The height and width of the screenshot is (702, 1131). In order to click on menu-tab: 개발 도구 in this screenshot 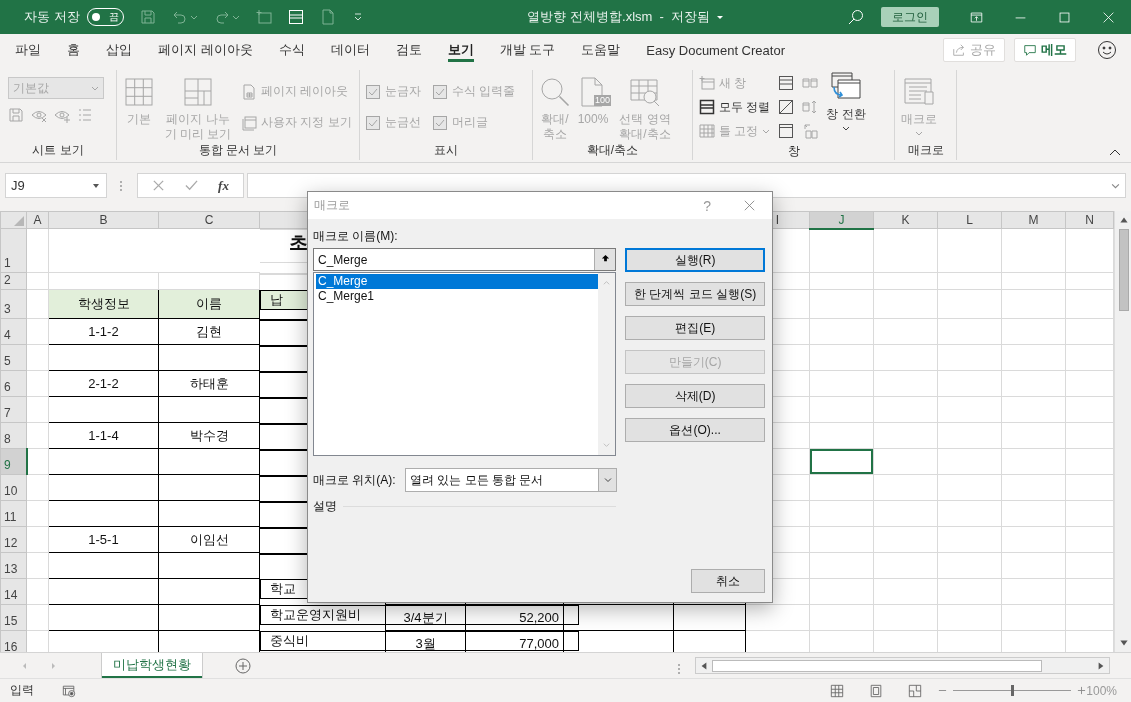, I will do `click(527, 50)`.